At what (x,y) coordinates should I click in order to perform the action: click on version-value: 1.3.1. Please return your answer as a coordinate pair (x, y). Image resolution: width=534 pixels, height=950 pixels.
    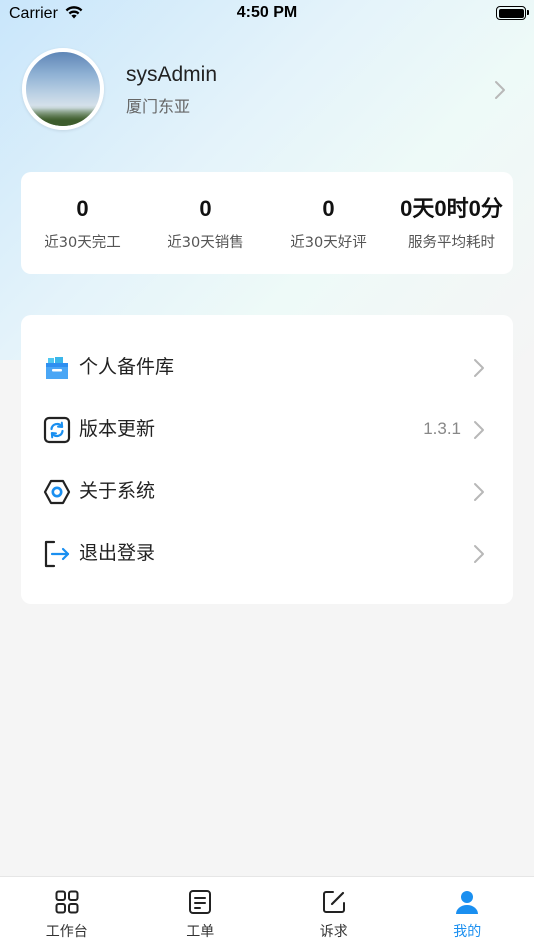
    Looking at the image, I should click on (442, 428).